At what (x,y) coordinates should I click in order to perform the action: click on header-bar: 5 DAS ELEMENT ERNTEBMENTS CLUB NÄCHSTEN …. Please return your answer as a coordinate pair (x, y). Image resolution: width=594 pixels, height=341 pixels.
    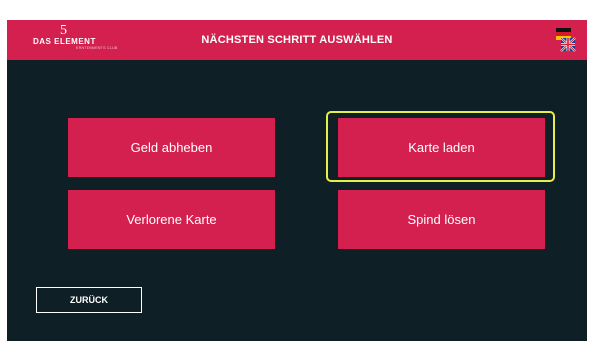
    Looking at the image, I should click on (297, 40).